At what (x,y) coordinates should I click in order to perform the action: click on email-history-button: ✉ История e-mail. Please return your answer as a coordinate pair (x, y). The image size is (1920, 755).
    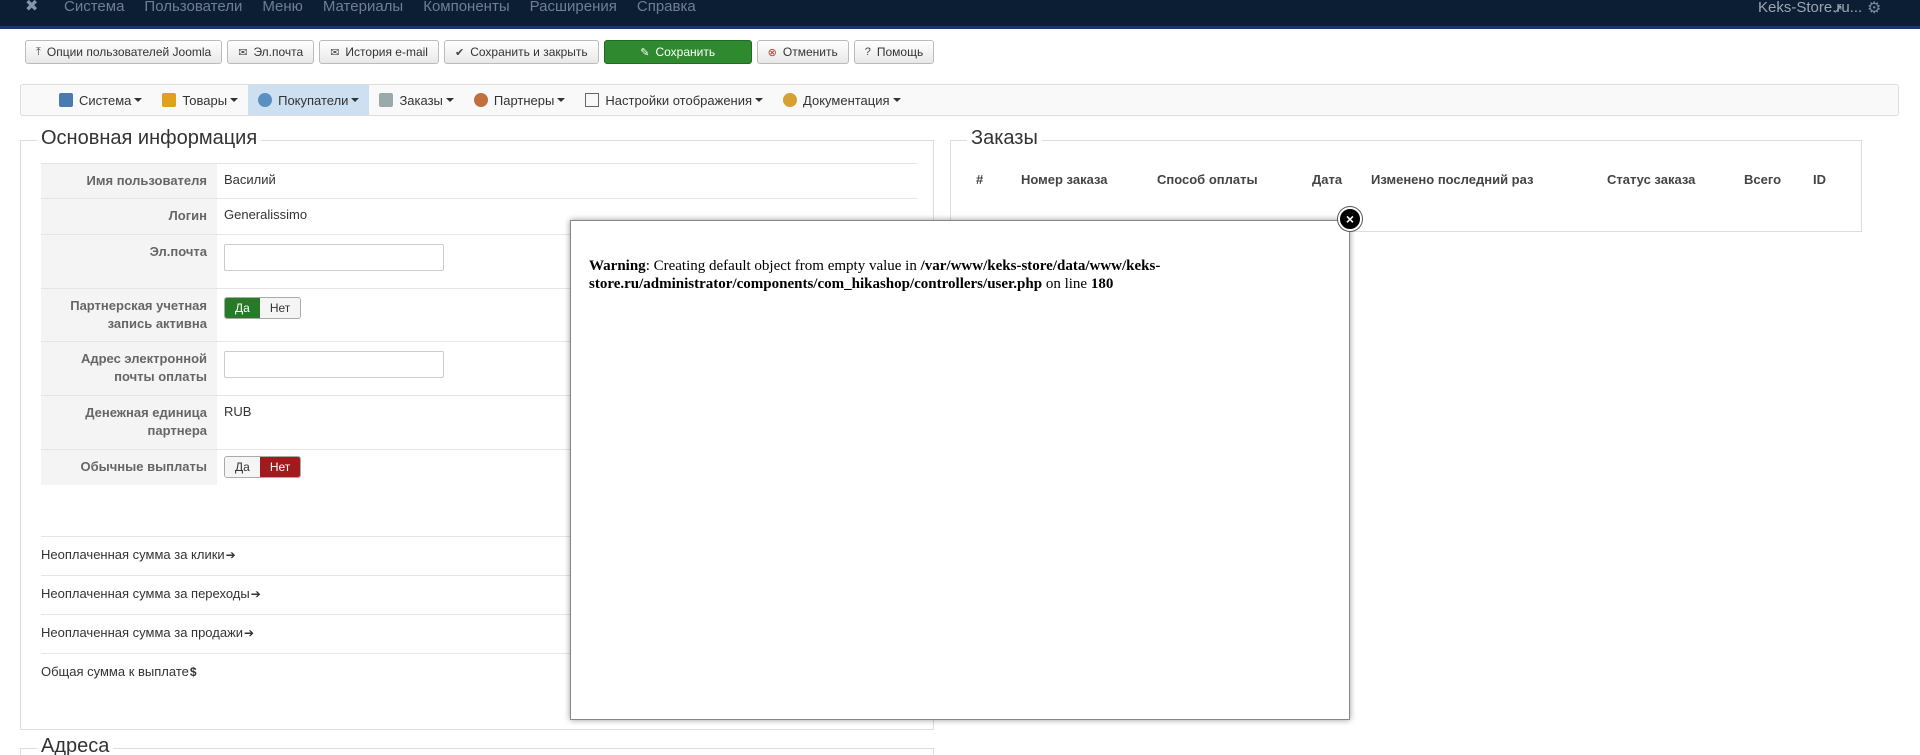
    Looking at the image, I should click on (379, 52).